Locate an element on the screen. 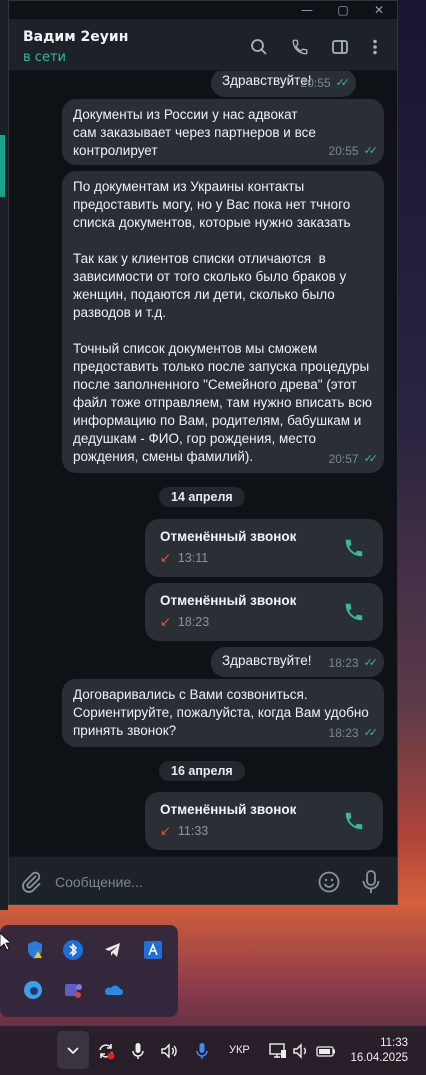 The width and height of the screenshot is (426, 1075). call-meta: ↙ 13:11 is located at coordinates (184, 558).